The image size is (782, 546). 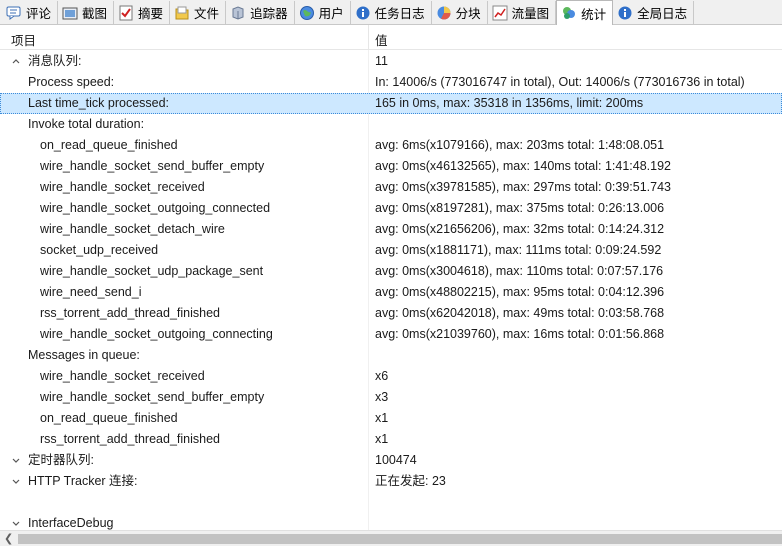 What do you see at coordinates (391, 502) in the screenshot?
I see `tree-row` at bounding box center [391, 502].